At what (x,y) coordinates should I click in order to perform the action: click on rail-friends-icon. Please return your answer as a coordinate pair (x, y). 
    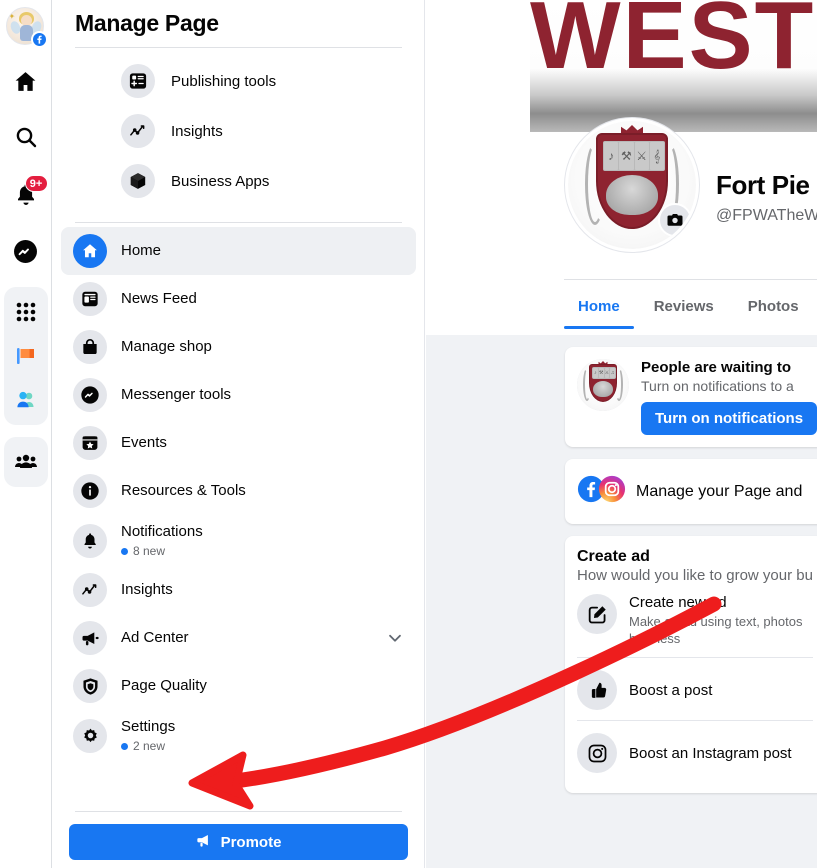
    Looking at the image, I should click on (26, 400).